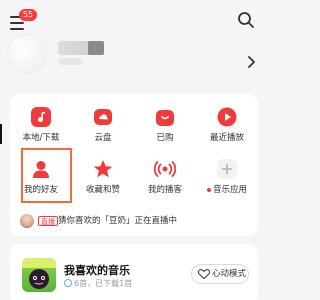 The height and width of the screenshot is (300, 320). Describe the element at coordinates (41, 169) in the screenshot. I see `person-icon` at that location.